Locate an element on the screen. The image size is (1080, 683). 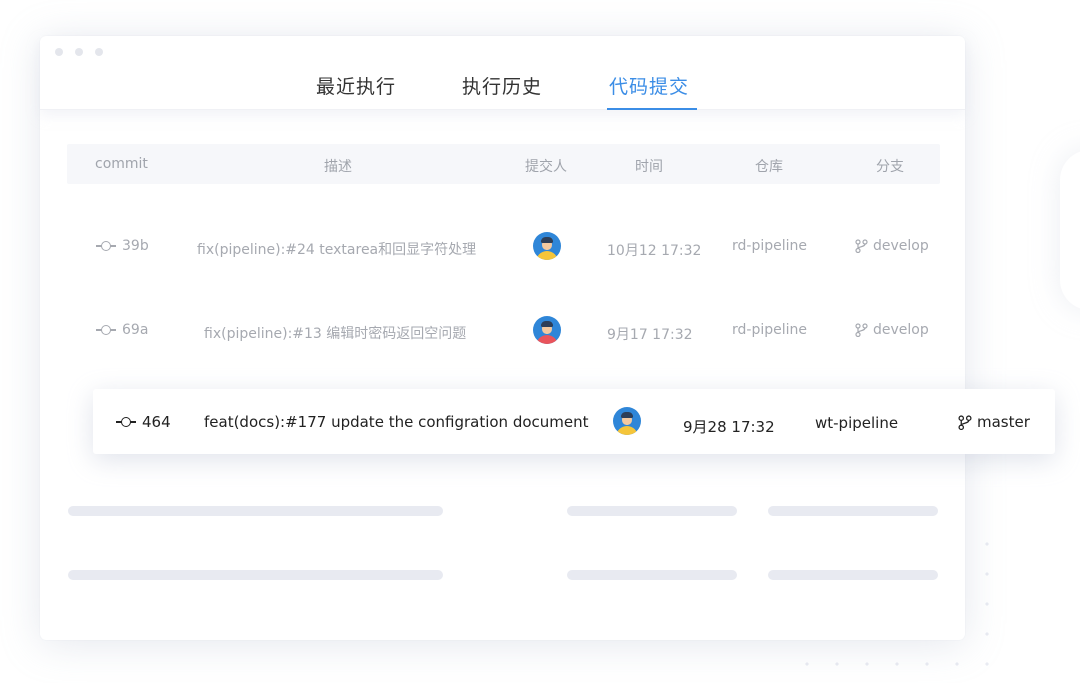
commit-time: 9月28 17:32 is located at coordinates (729, 427).